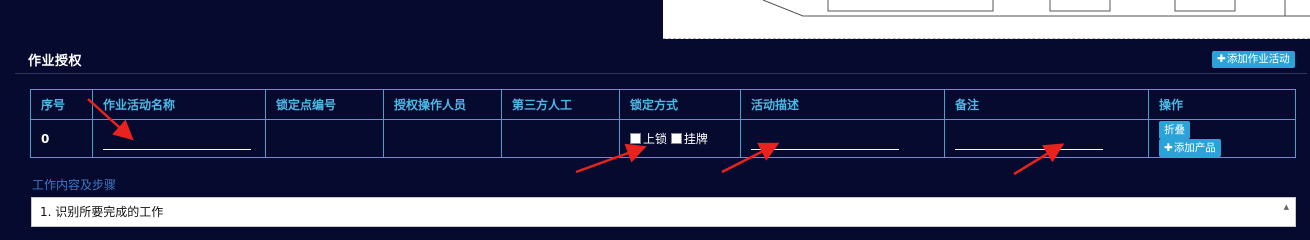 The image size is (1310, 240). I want to click on header-activity-description: 活动描述, so click(842, 104).